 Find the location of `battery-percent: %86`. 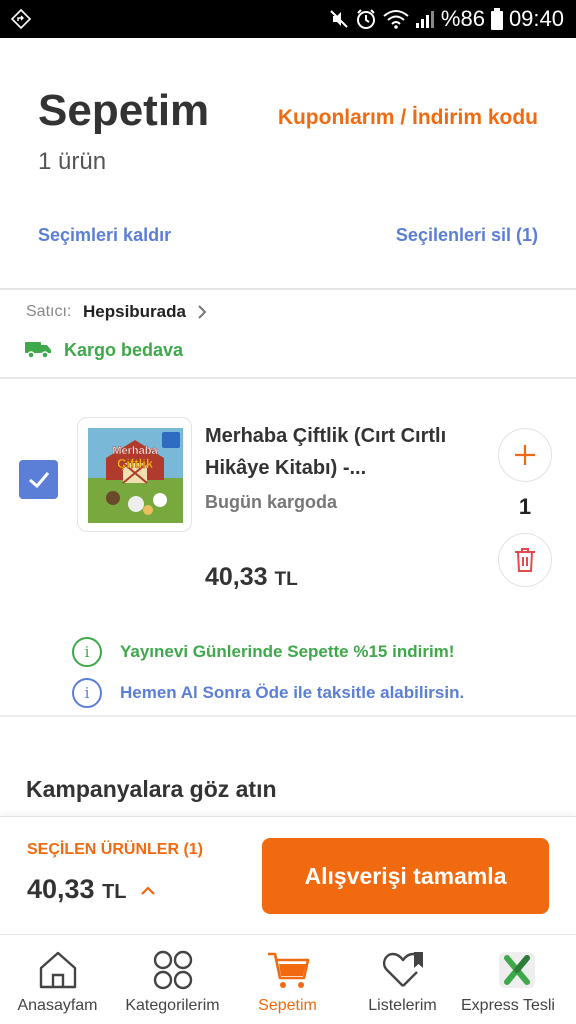

battery-percent: %86 is located at coordinates (462, 18).